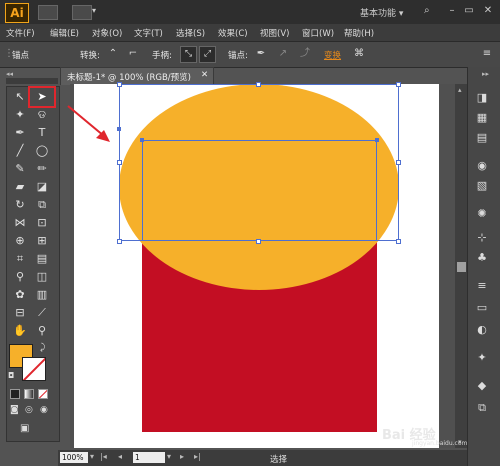 The width and height of the screenshot is (500, 466). I want to click on gradient-mode-icon, so click(29, 394).